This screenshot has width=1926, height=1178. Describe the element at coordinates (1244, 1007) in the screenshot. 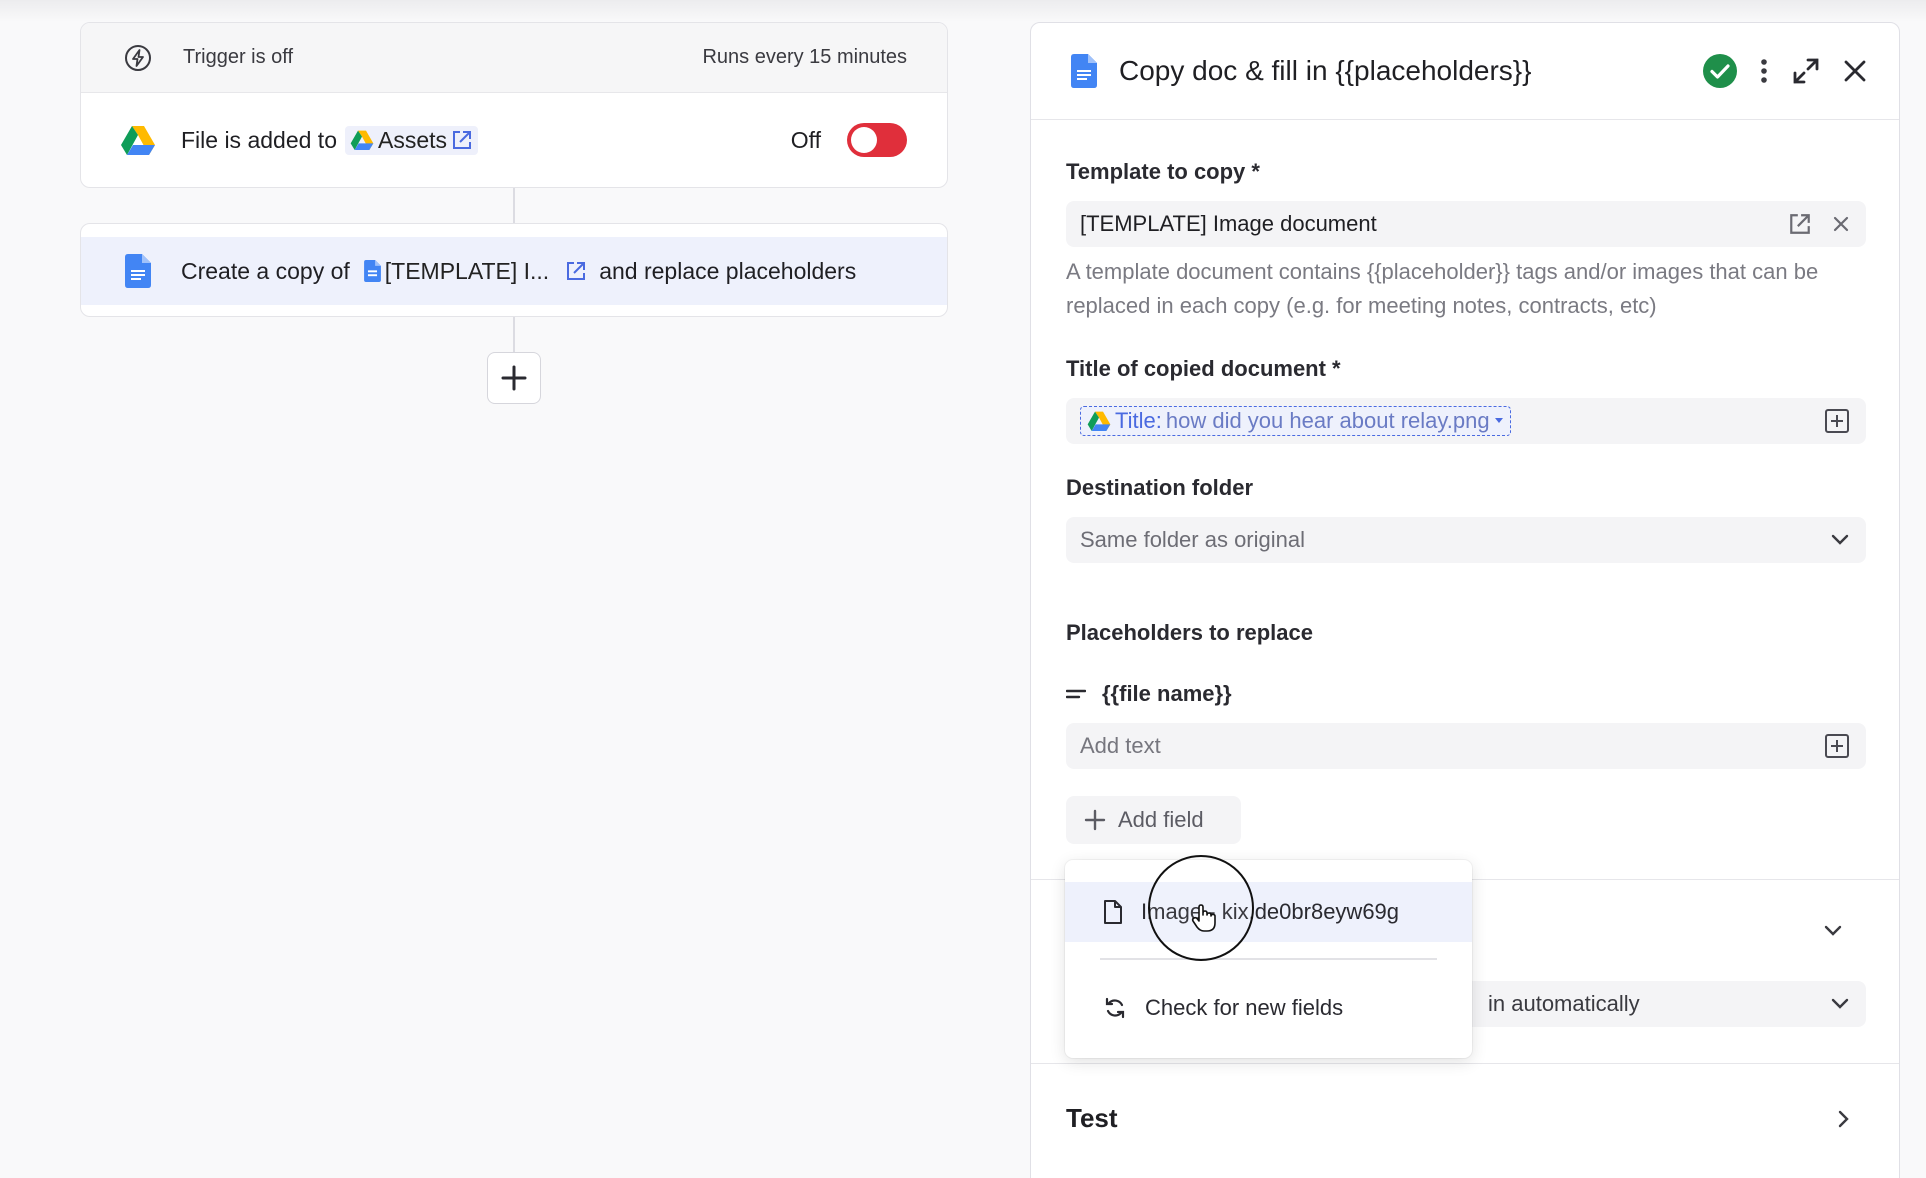

I see `dropdown-item-label: Check for new fields` at that location.